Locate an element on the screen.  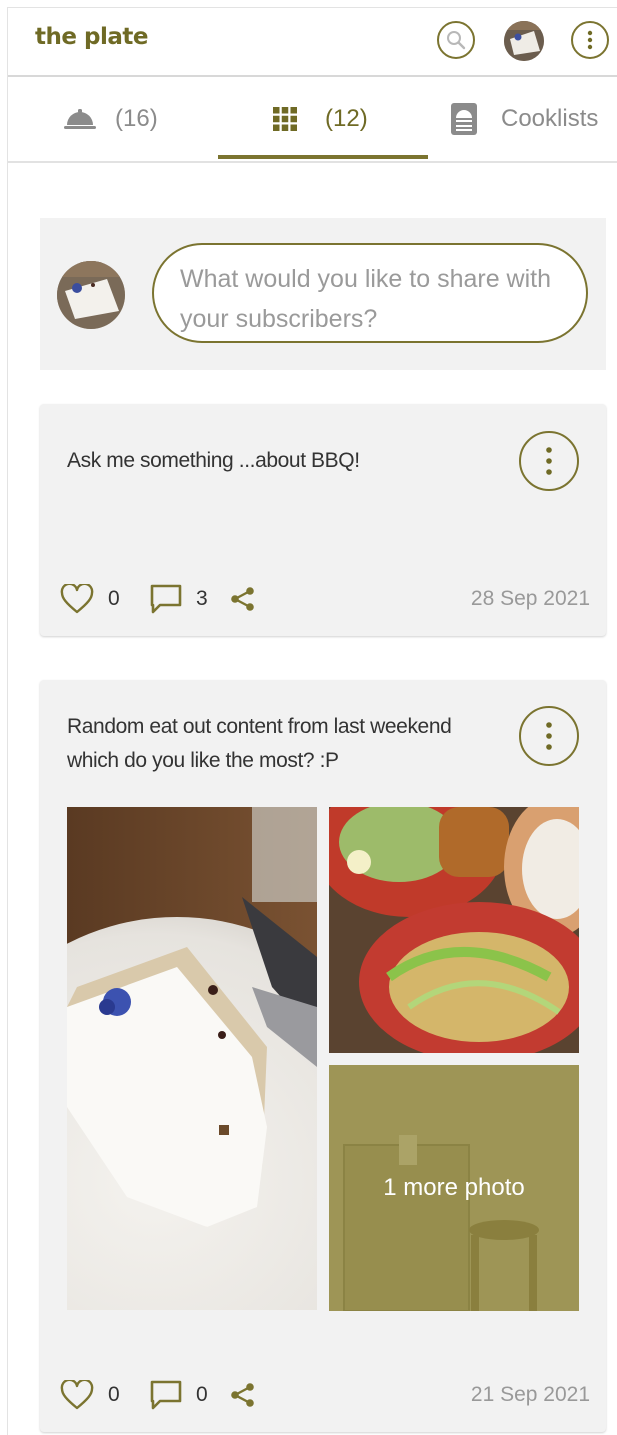
composer-avatar is located at coordinates (91, 295).